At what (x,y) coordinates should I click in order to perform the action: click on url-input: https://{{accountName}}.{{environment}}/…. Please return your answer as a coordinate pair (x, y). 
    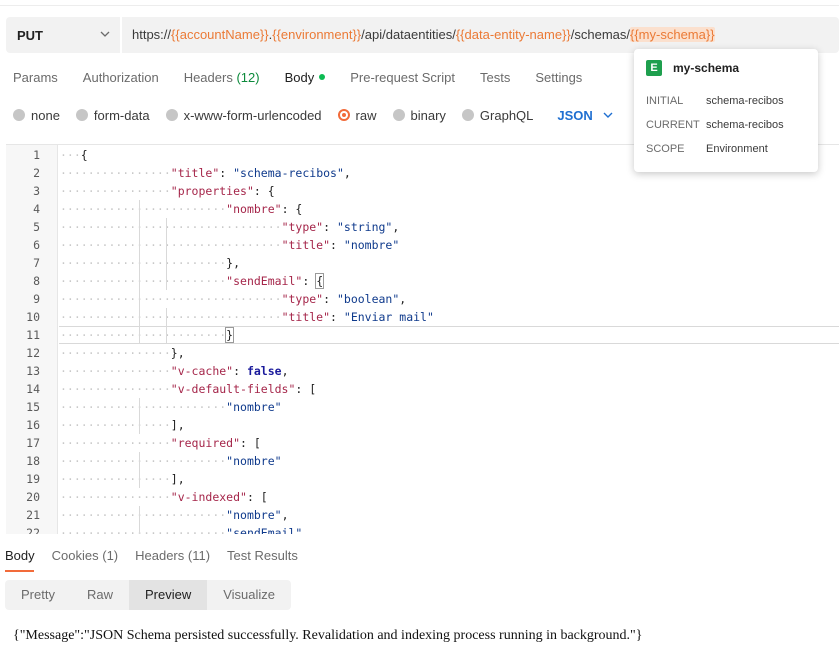
    Looking at the image, I should click on (423, 35).